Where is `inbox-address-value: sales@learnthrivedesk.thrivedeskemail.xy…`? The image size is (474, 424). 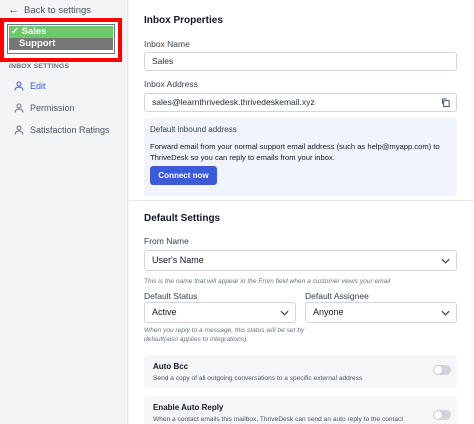 inbox-address-value: sales@learnthrivedesk.thrivedeskemail.xy… is located at coordinates (233, 102).